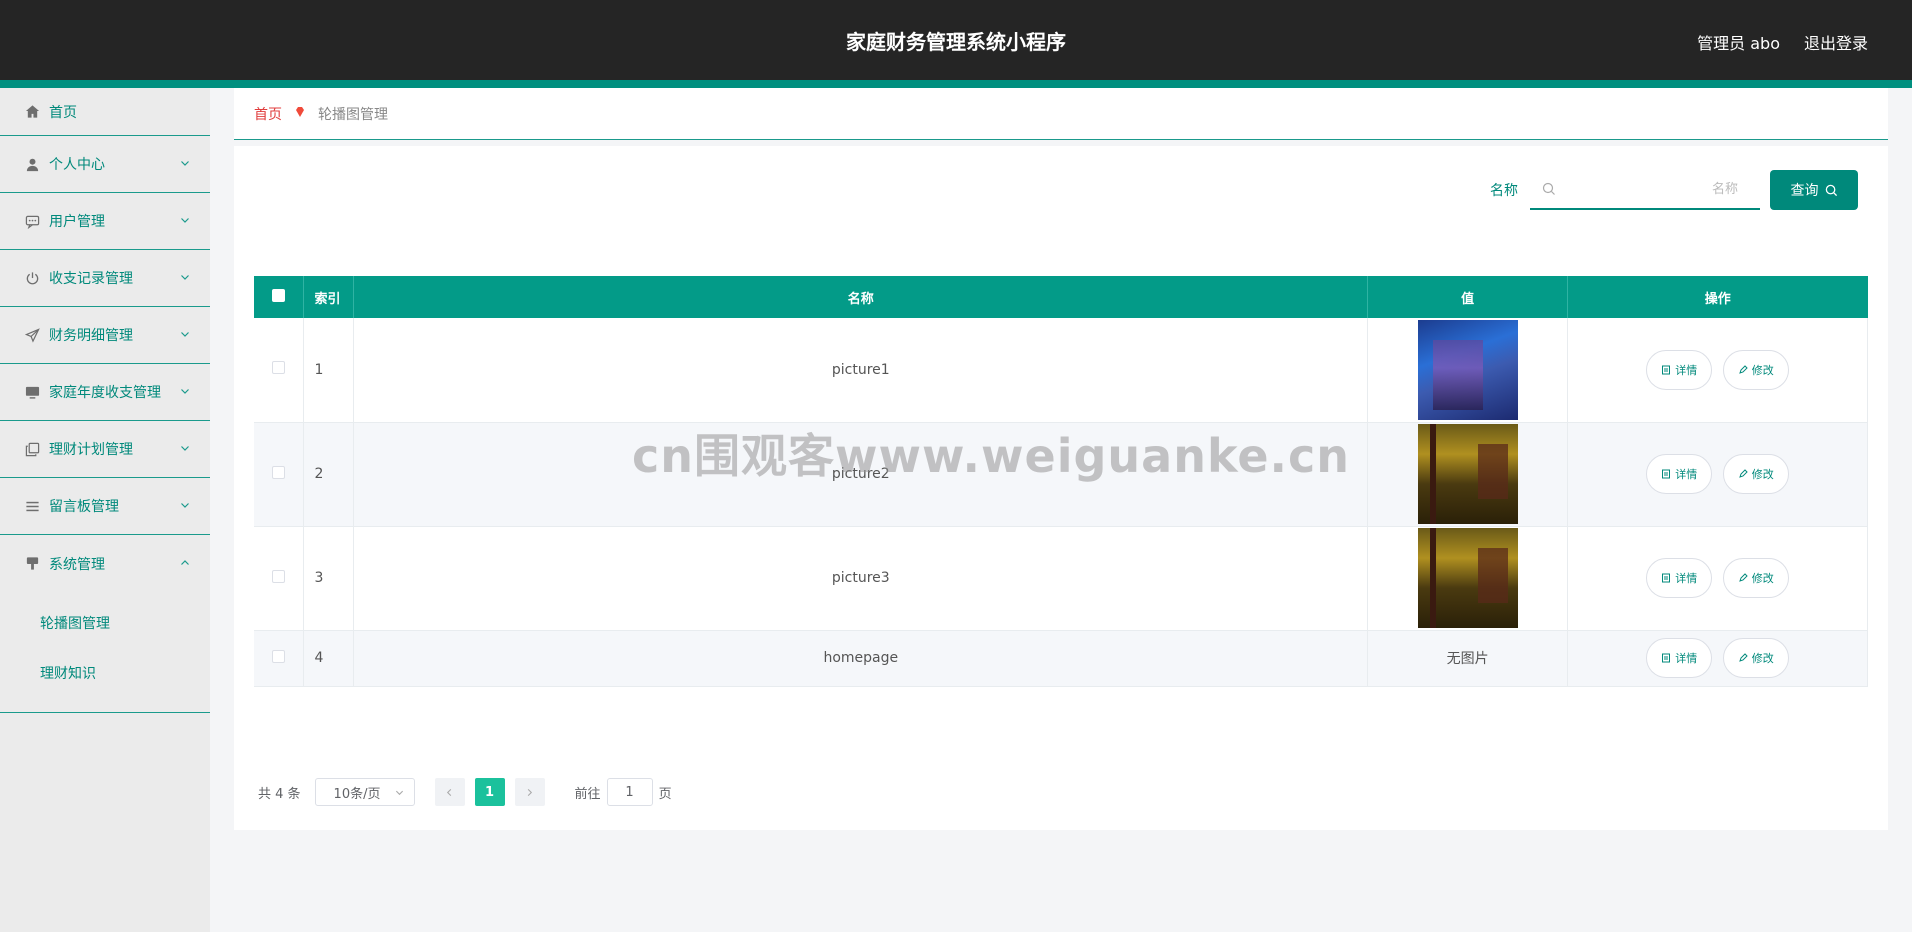  Describe the element at coordinates (1061, 370) in the screenshot. I see `table-row: 1 picture1 详情 修改` at that location.